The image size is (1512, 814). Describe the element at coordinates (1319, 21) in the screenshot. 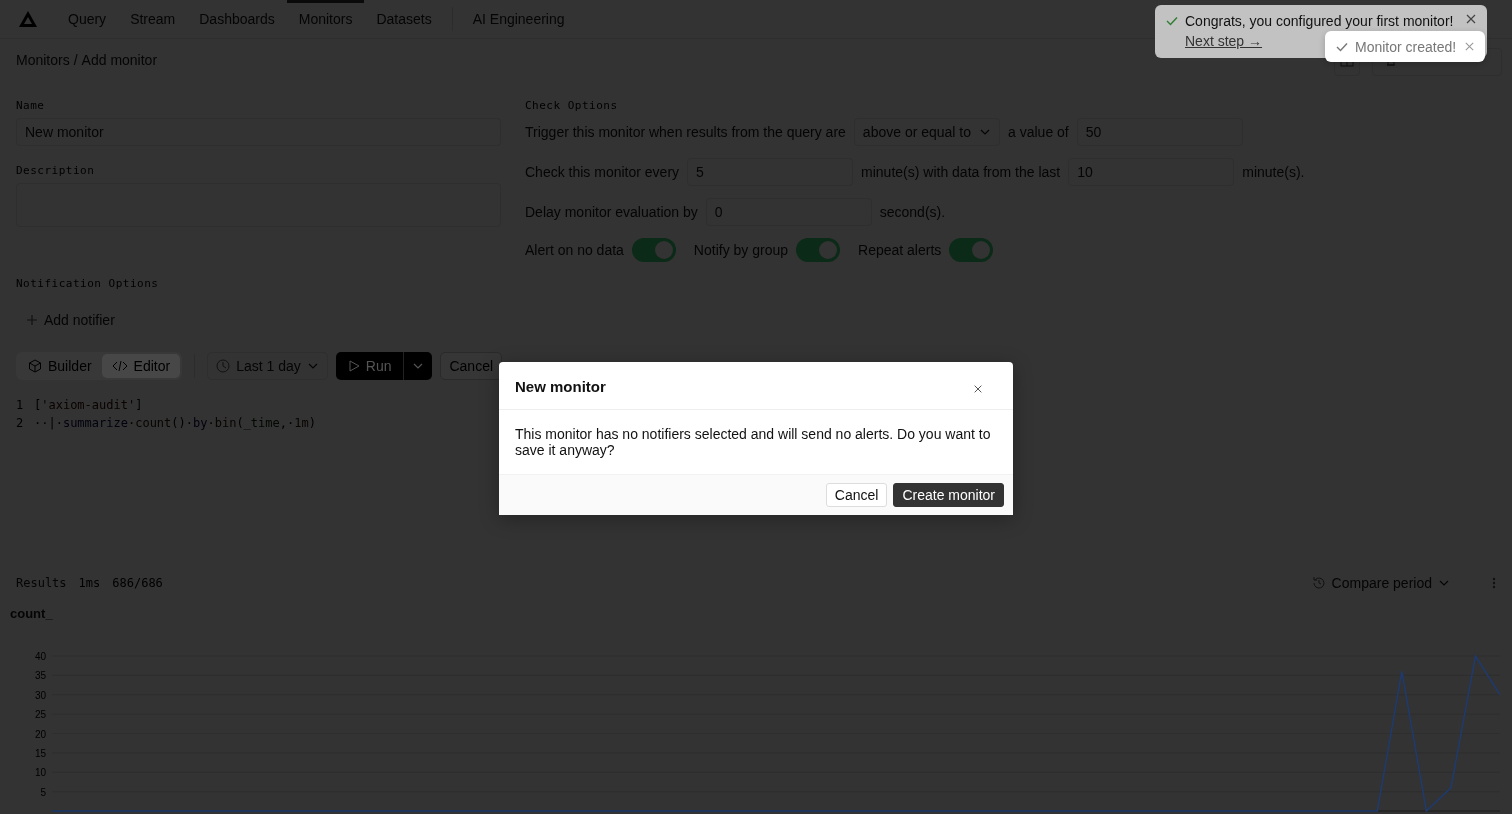

I see `toast-message: Congrats, you configured your first monitor!` at that location.